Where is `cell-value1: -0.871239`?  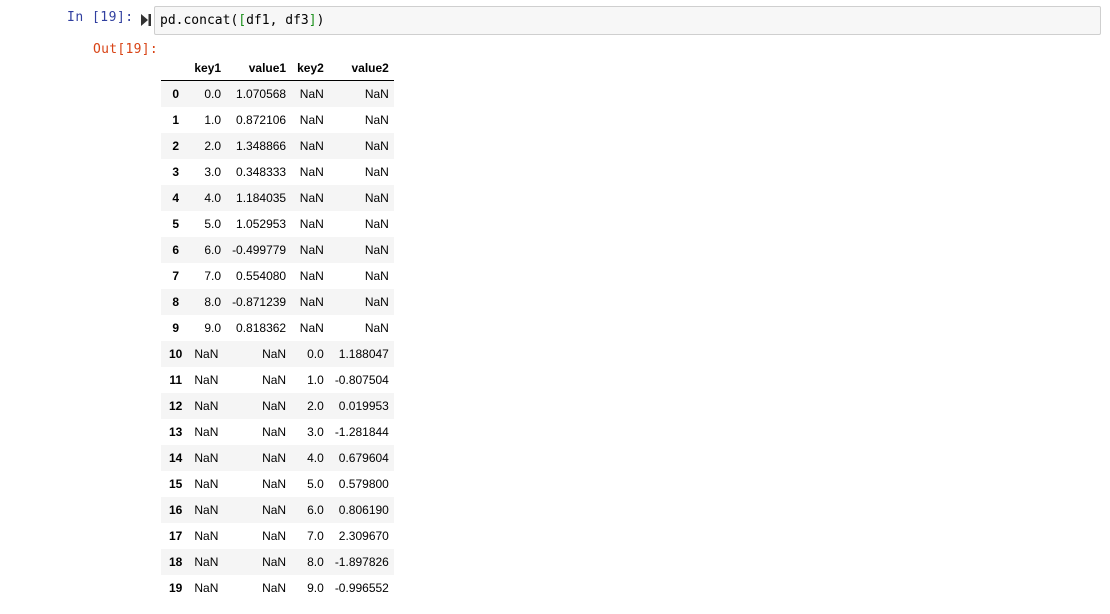
cell-value1: -0.871239 is located at coordinates (259, 302).